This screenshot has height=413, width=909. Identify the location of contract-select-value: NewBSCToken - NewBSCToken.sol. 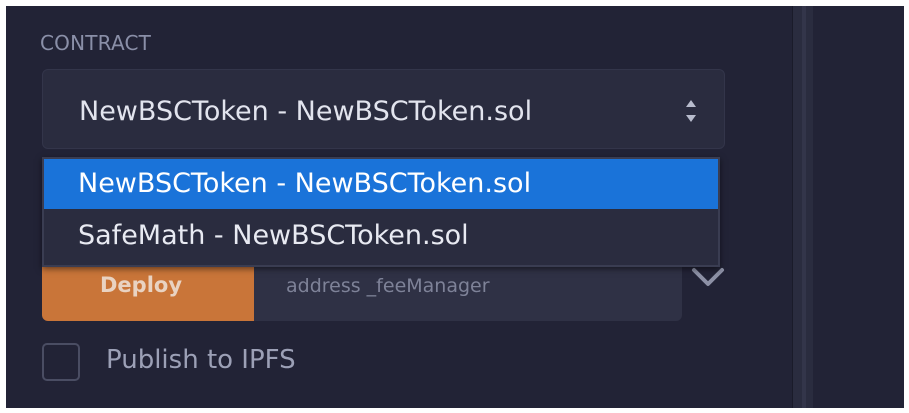
(306, 111).